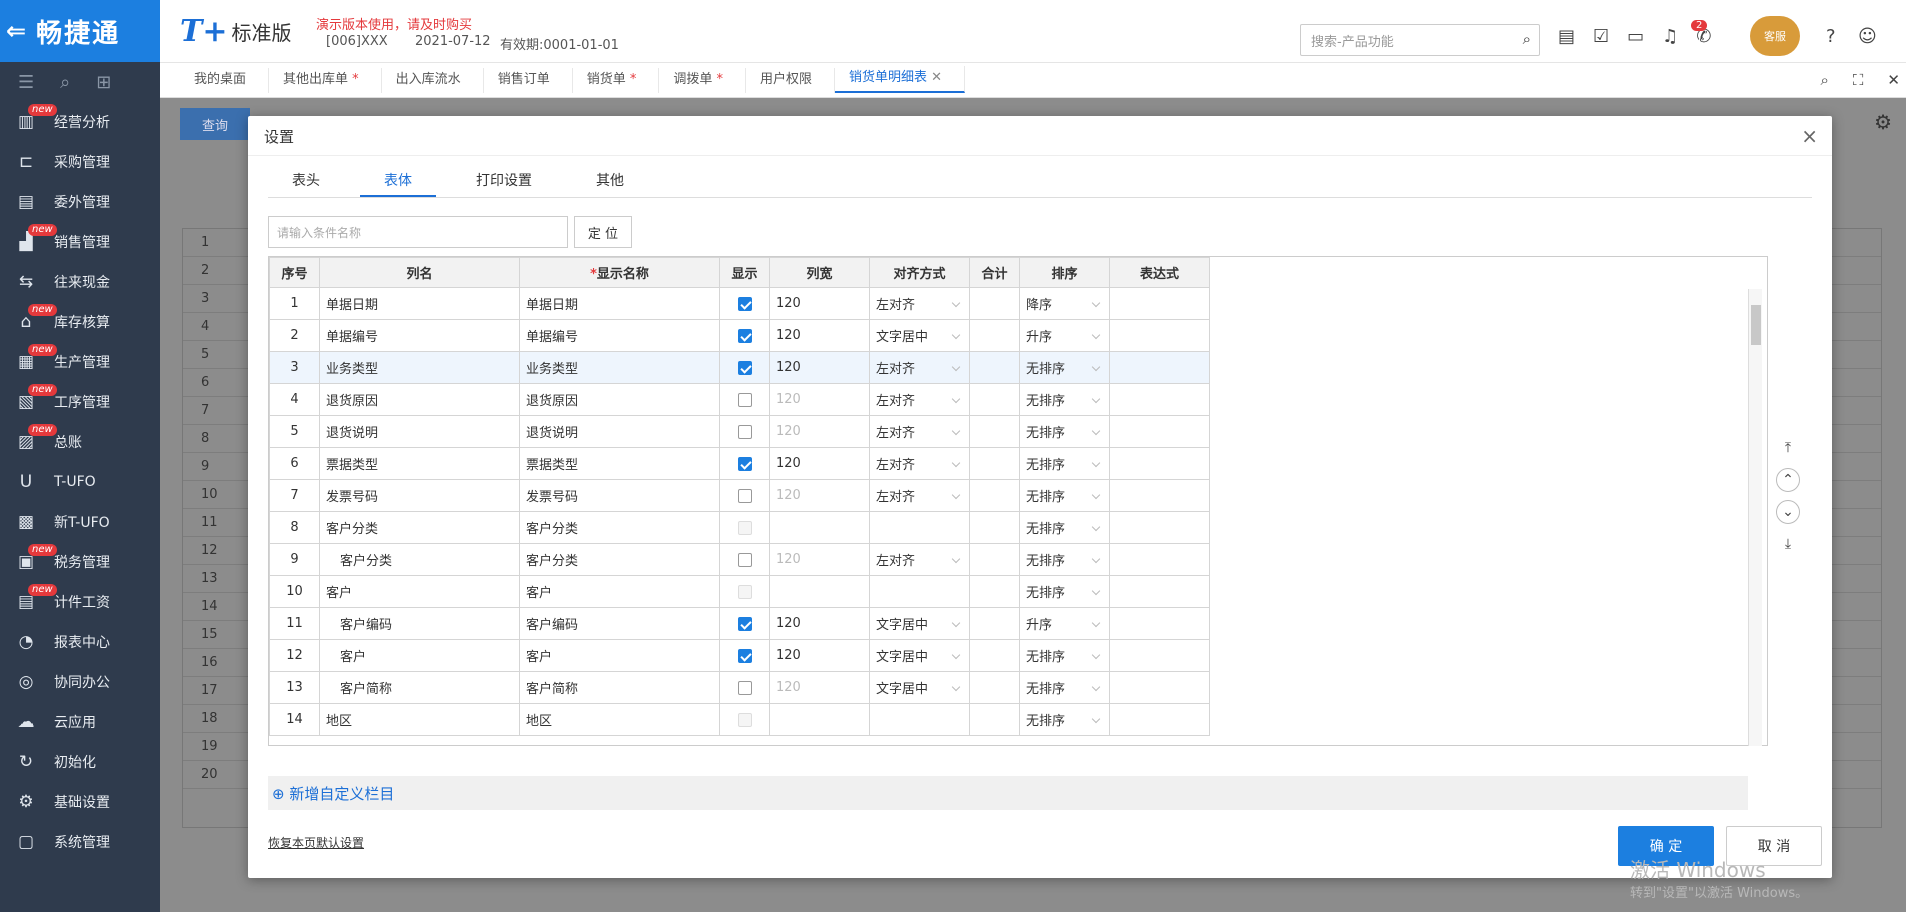 This screenshot has width=1906, height=912. I want to click on task-list-icon: ☑, so click(1601, 36).